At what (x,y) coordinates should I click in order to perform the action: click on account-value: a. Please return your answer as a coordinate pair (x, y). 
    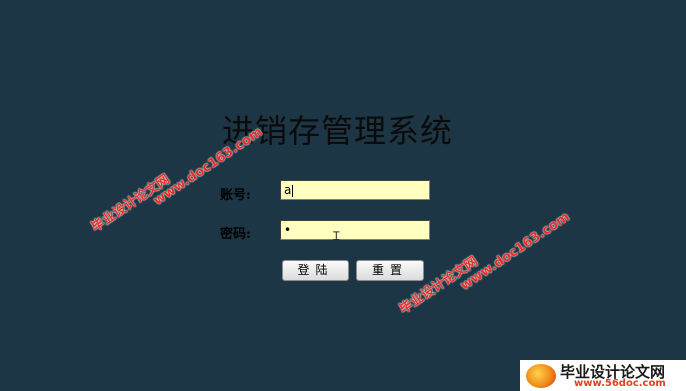
    Looking at the image, I should click on (288, 190).